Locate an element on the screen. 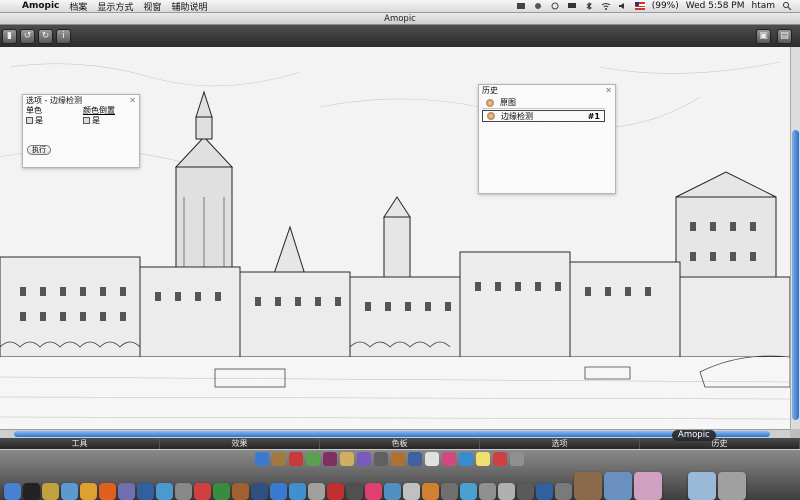 The height and width of the screenshot is (500, 800). ink-icon is located at coordinates (279, 459).